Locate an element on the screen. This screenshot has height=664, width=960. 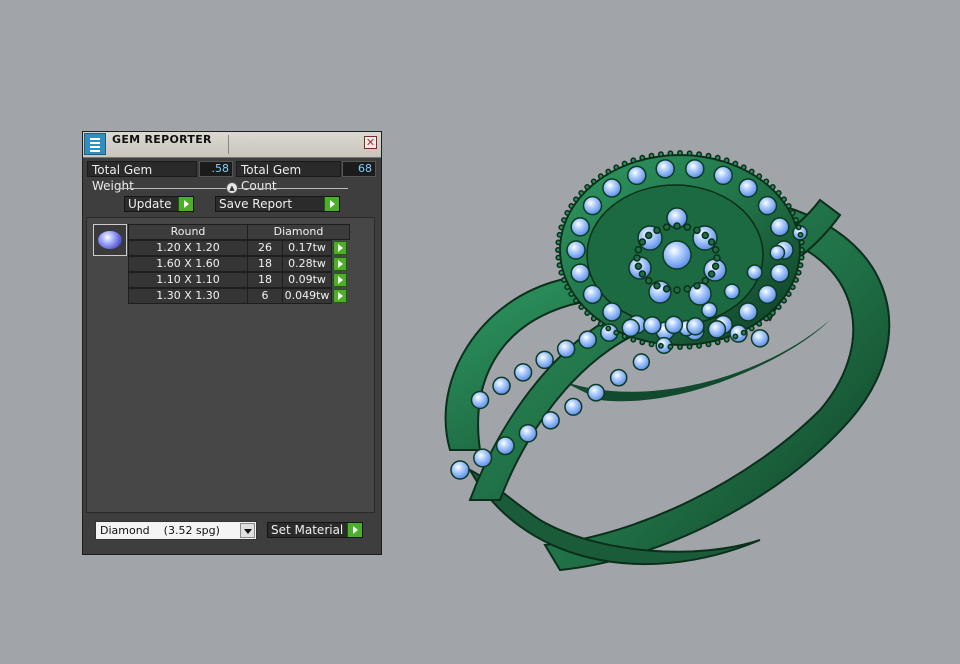
chevron-down-icon is located at coordinates (247, 530).